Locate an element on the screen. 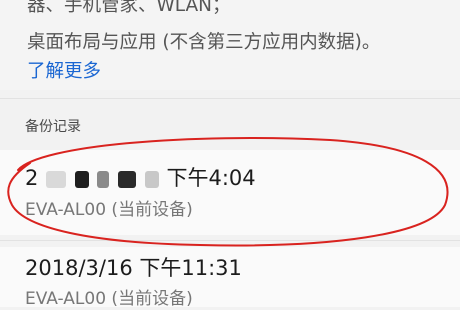  record-time: 下午4:04 is located at coordinates (211, 178).